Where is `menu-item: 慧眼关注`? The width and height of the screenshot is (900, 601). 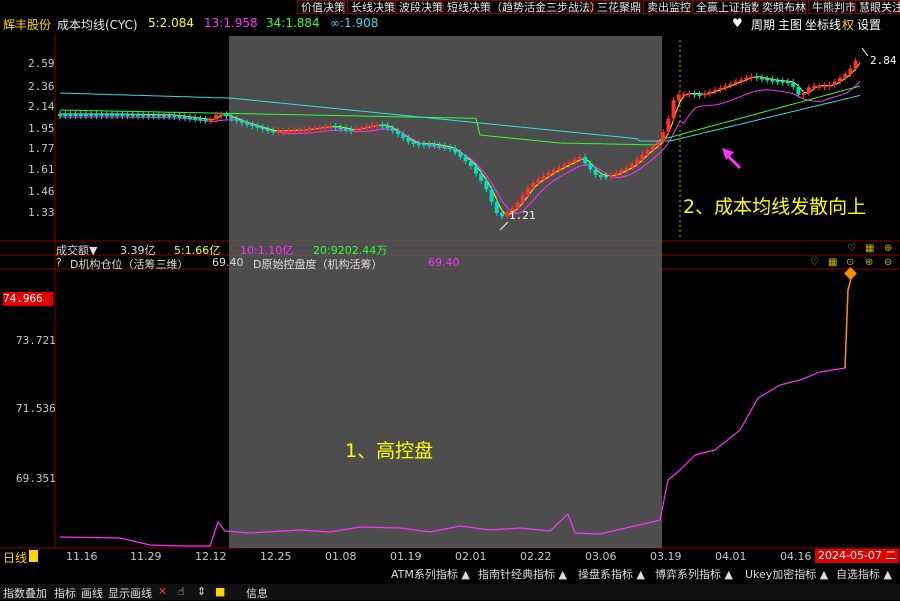 menu-item: 慧眼关注 is located at coordinates (877, 7).